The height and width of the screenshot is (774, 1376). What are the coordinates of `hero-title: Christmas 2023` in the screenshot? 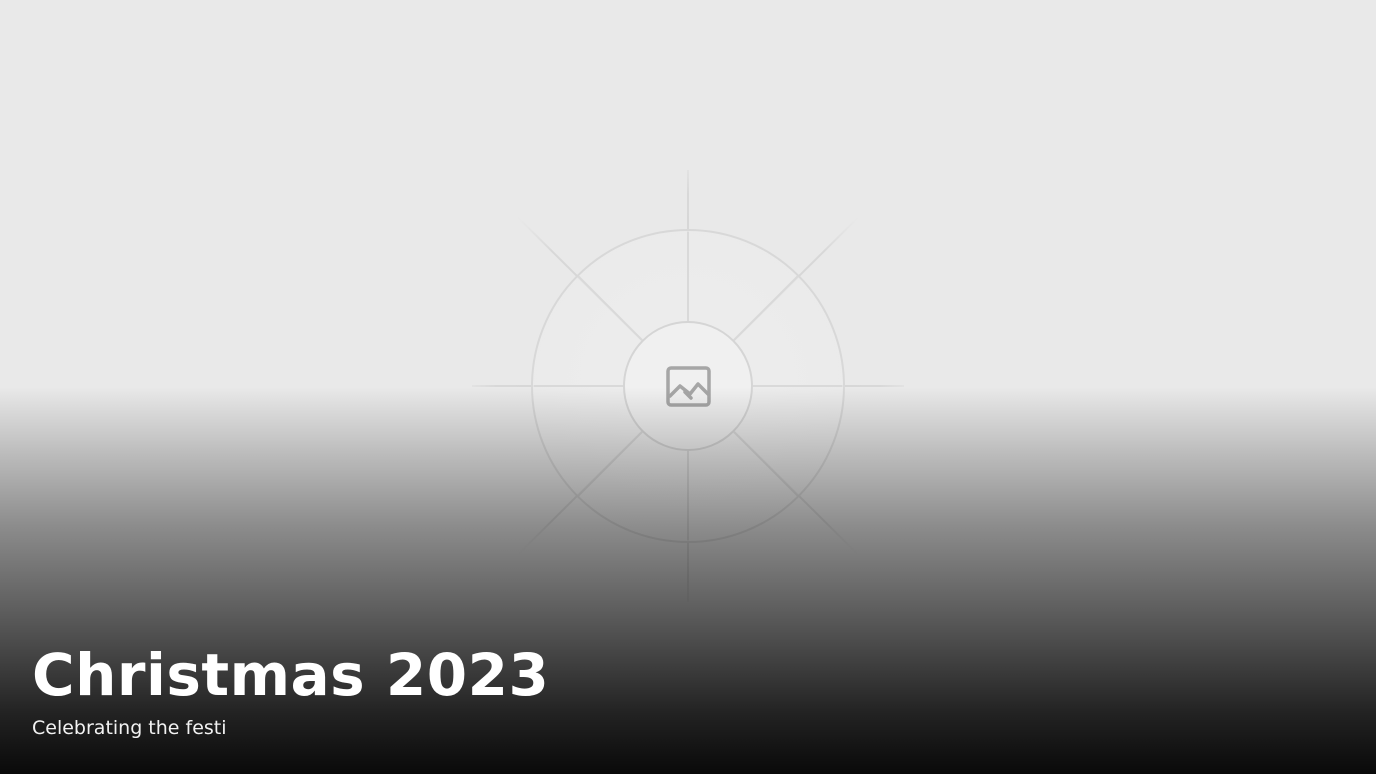 It's located at (291, 675).